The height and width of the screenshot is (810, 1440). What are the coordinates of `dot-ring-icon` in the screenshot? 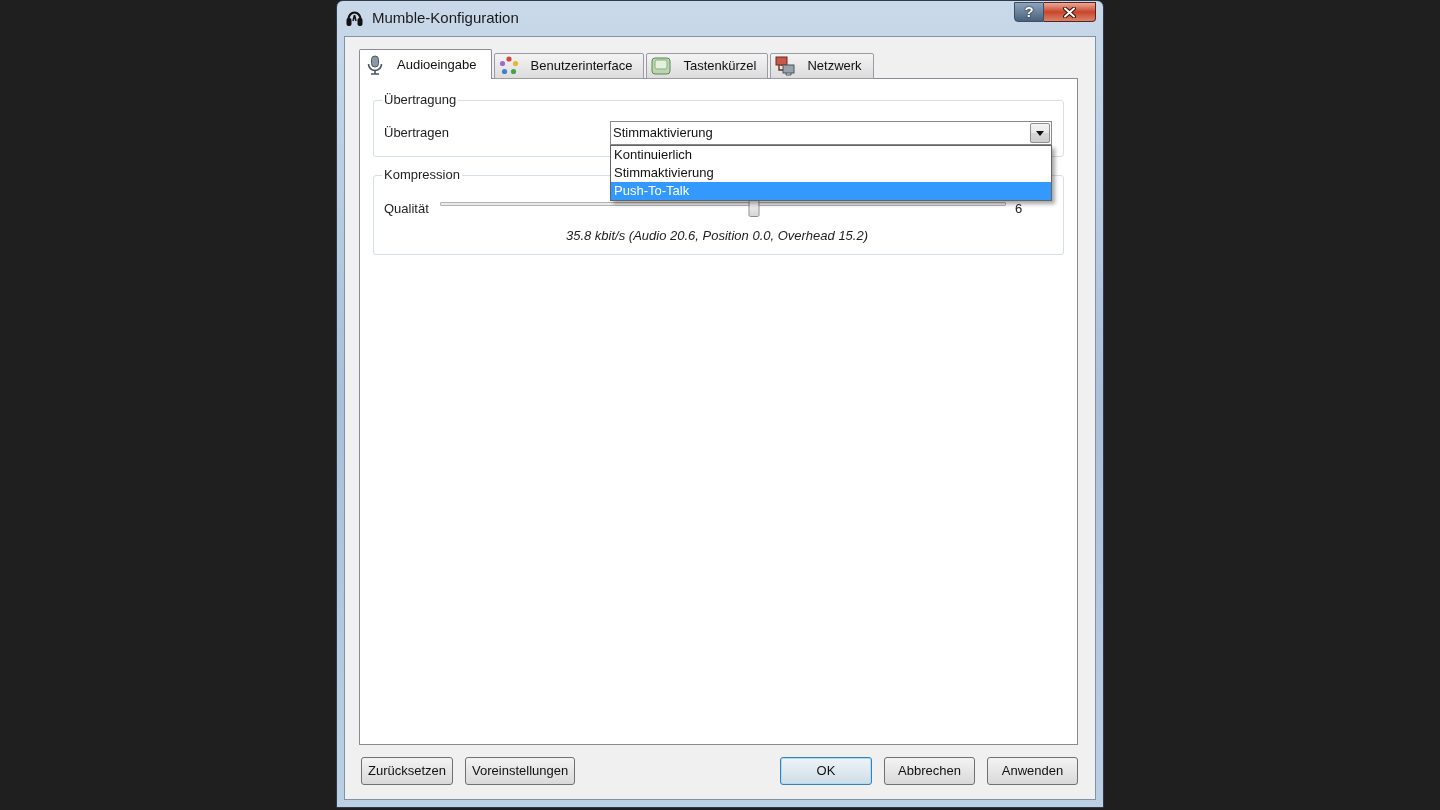 It's located at (508, 66).